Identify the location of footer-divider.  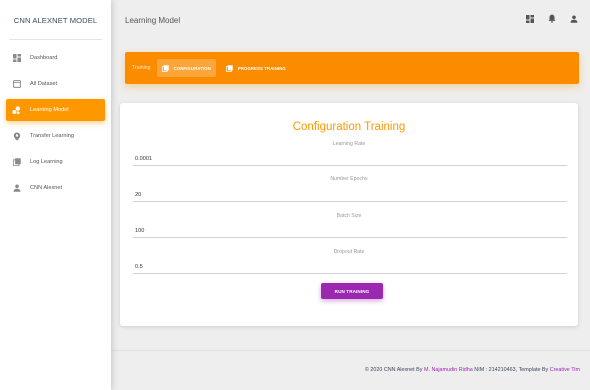
(350, 350).